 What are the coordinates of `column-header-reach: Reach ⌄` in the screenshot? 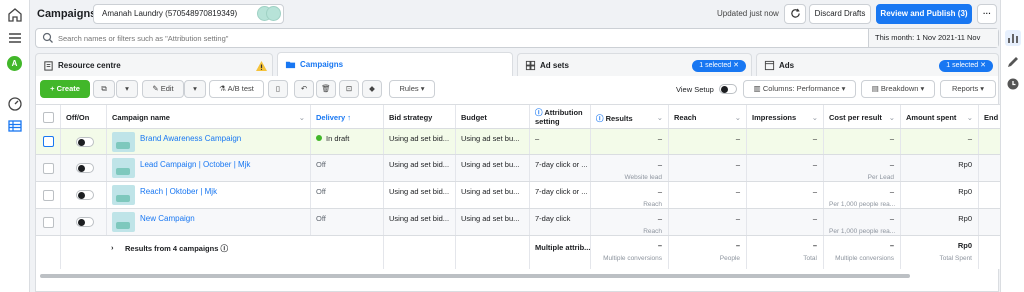 It's located at (708, 116).